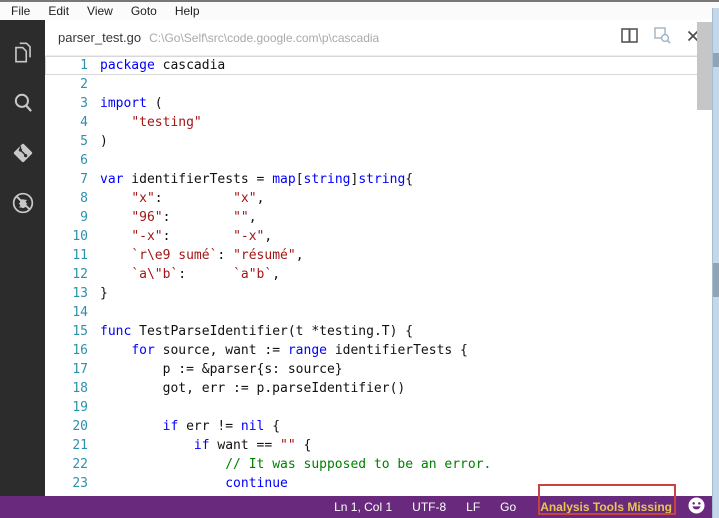  Describe the element at coordinates (253, 388) in the screenshot. I see `line-text: got, err := p.parseIdentifier()` at that location.